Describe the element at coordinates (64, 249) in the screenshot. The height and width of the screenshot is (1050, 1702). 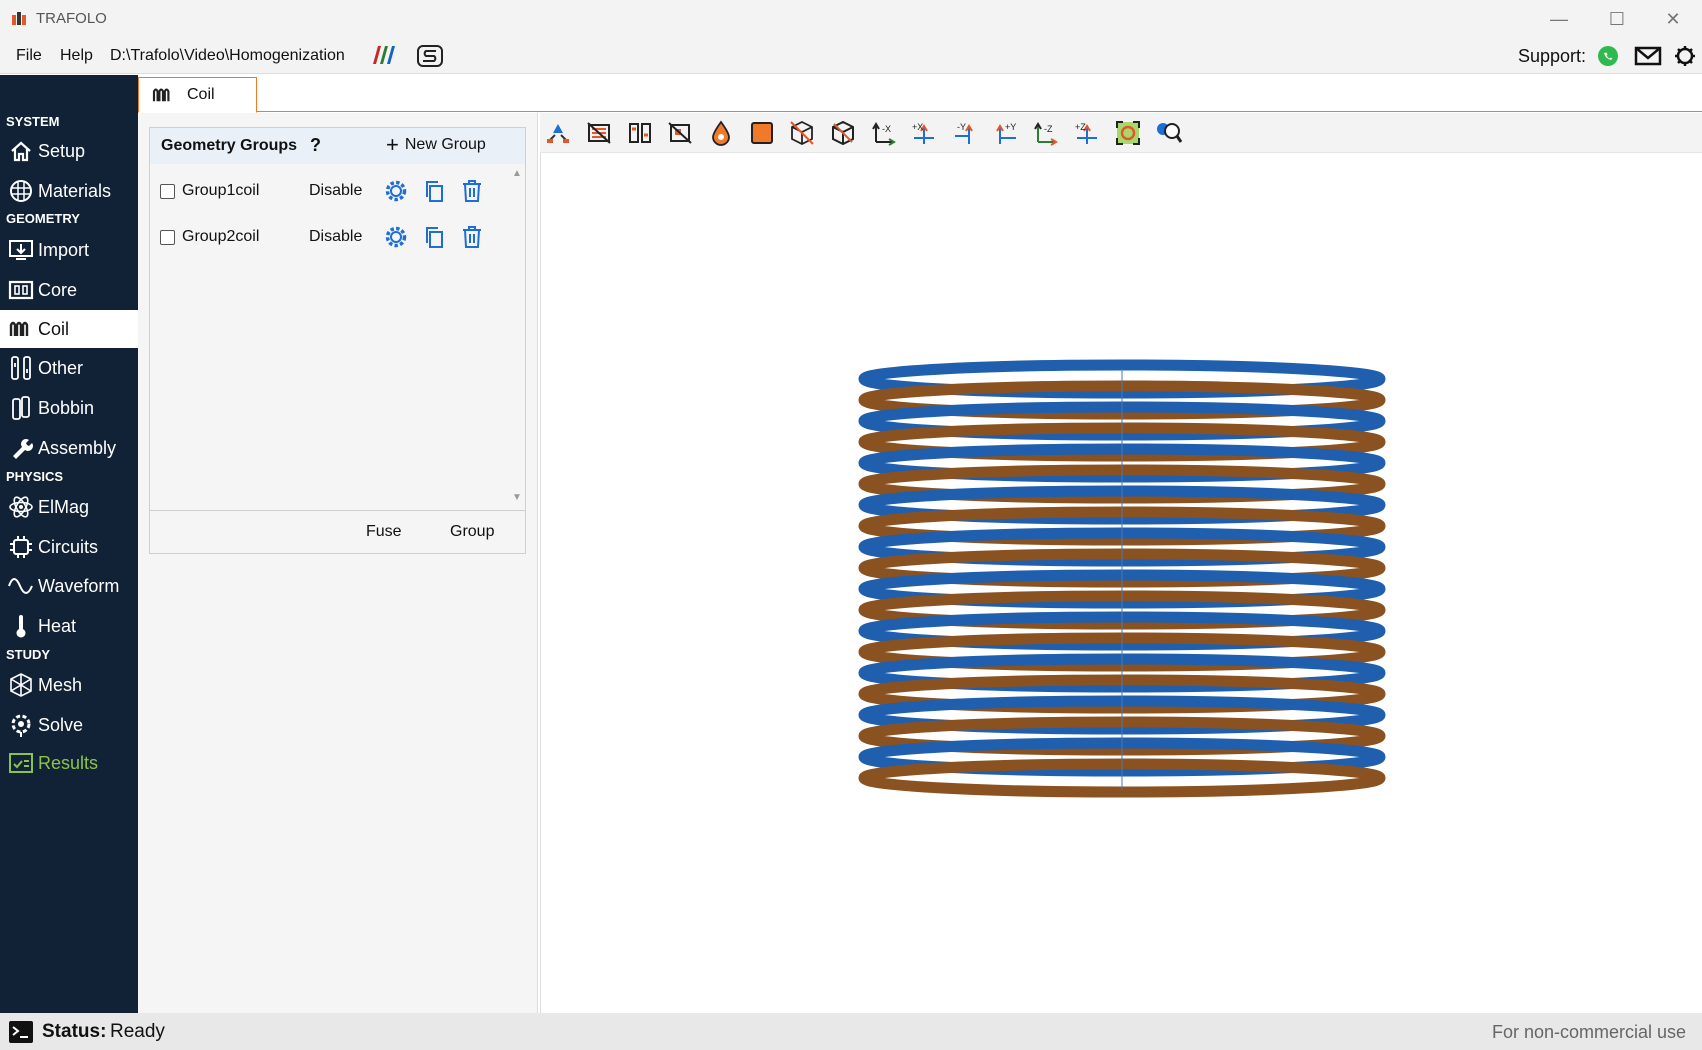
I see `sidebar-item-label: Import` at that location.